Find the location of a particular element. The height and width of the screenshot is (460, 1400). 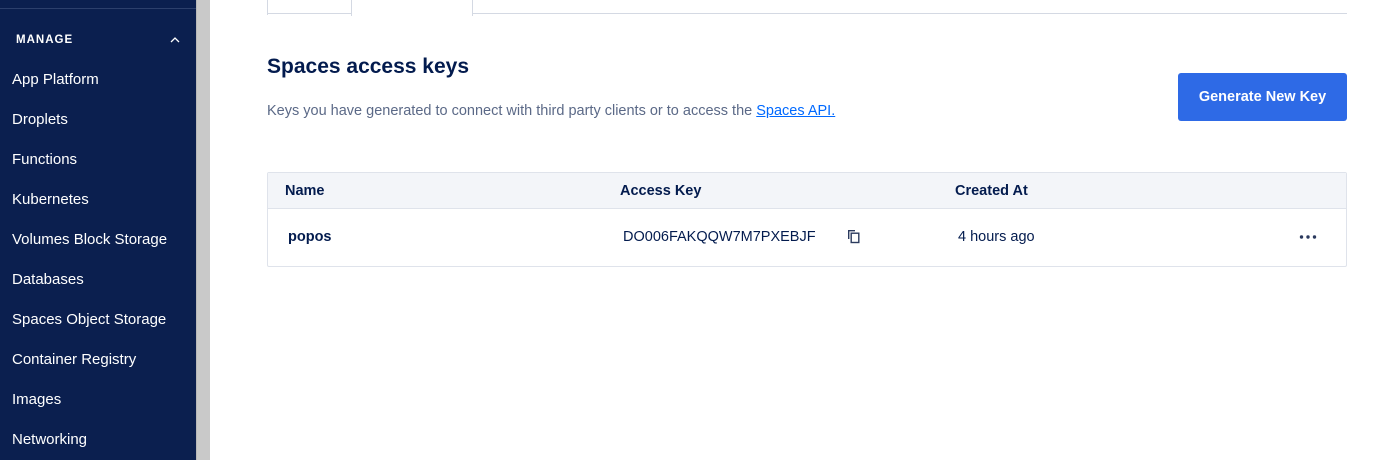

manage-section-header: MANAGE is located at coordinates (99, 40).